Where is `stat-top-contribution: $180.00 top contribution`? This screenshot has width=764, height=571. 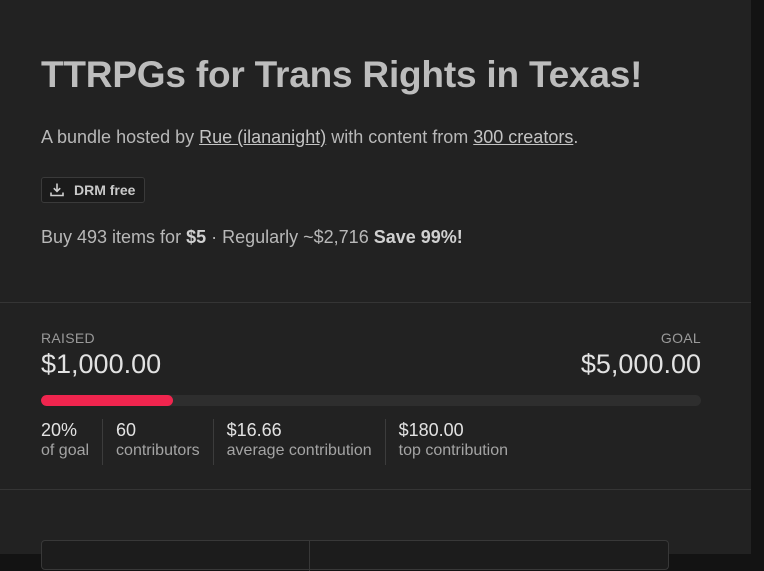 stat-top-contribution: $180.00 top contribution is located at coordinates (452, 442).